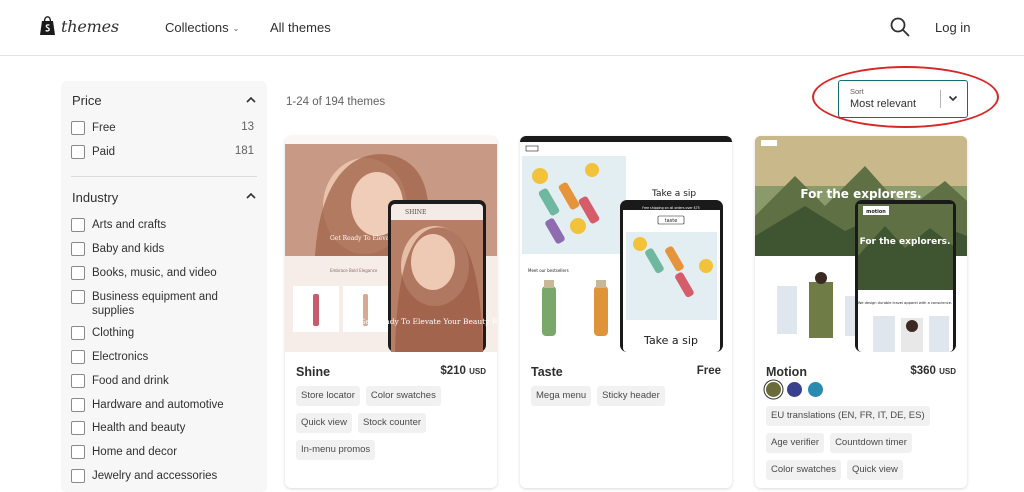 The height and width of the screenshot is (492, 1024). What do you see at coordinates (128, 249) in the screenshot?
I see `filter-label: Baby and kids` at bounding box center [128, 249].